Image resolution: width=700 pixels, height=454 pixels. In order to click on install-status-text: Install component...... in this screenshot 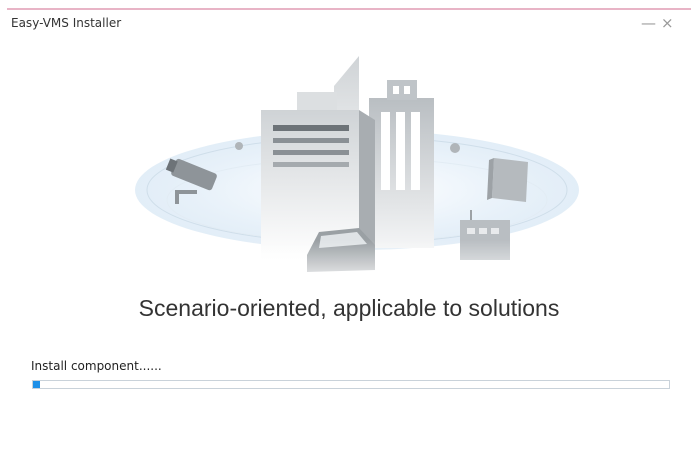, I will do `click(96, 366)`.